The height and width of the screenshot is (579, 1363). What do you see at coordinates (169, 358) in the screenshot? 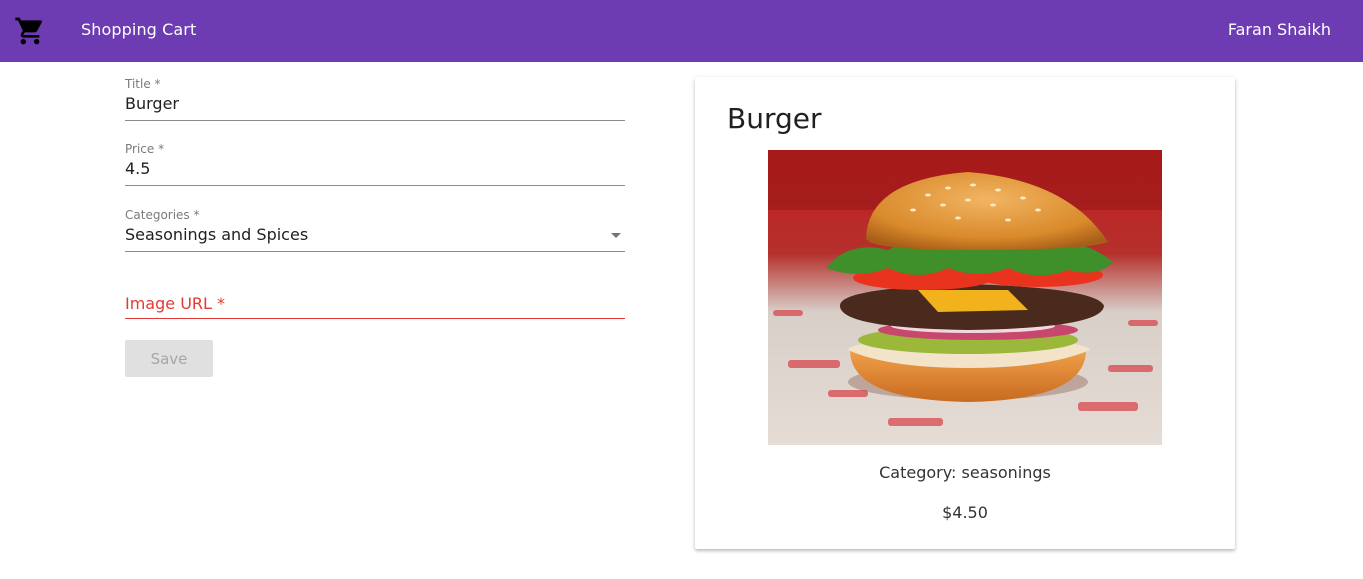
I see `save-button: Save` at bounding box center [169, 358].